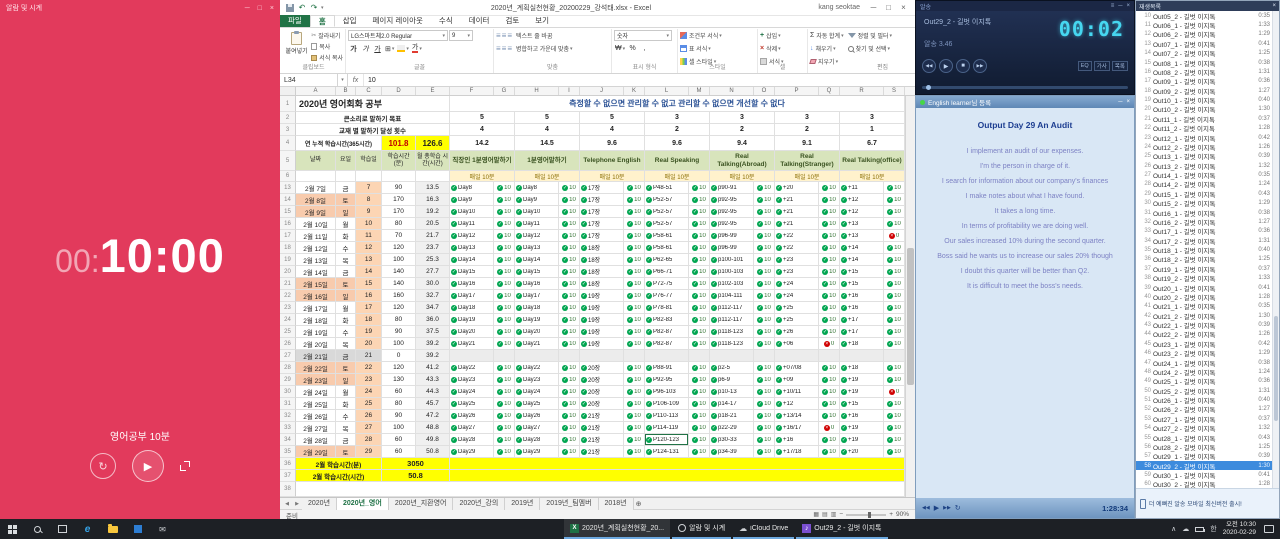  Describe the element at coordinates (162, 529) in the screenshot. I see `mail-button: ✉` at that location.